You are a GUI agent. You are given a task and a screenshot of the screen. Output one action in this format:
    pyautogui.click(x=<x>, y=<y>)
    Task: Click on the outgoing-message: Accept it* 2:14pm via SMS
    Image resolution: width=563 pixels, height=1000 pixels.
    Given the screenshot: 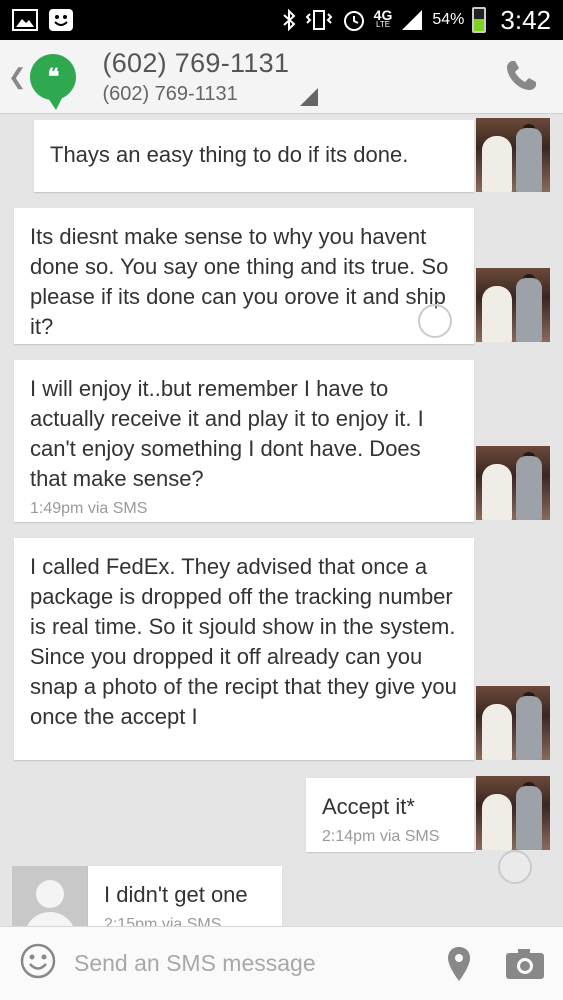 What is the action you would take?
    pyautogui.click(x=390, y=815)
    